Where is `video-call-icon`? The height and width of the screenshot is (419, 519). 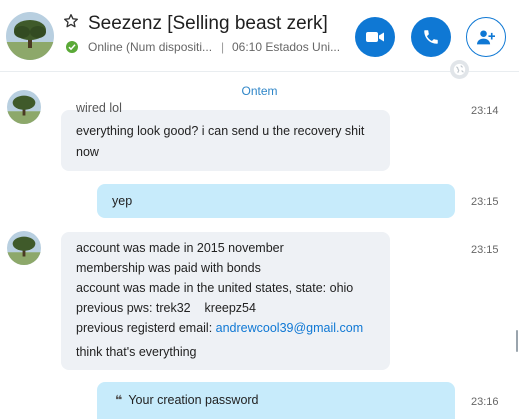
video-call-icon is located at coordinates (375, 37).